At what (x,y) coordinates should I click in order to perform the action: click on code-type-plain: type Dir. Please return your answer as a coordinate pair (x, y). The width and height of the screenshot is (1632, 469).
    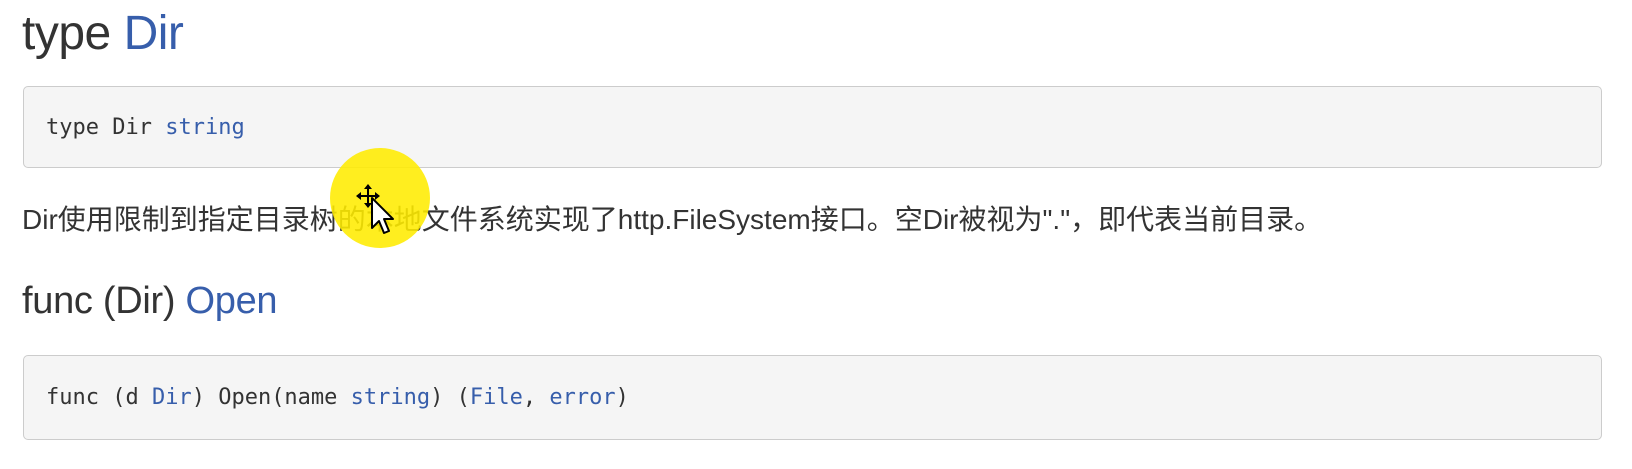
    Looking at the image, I should click on (106, 127).